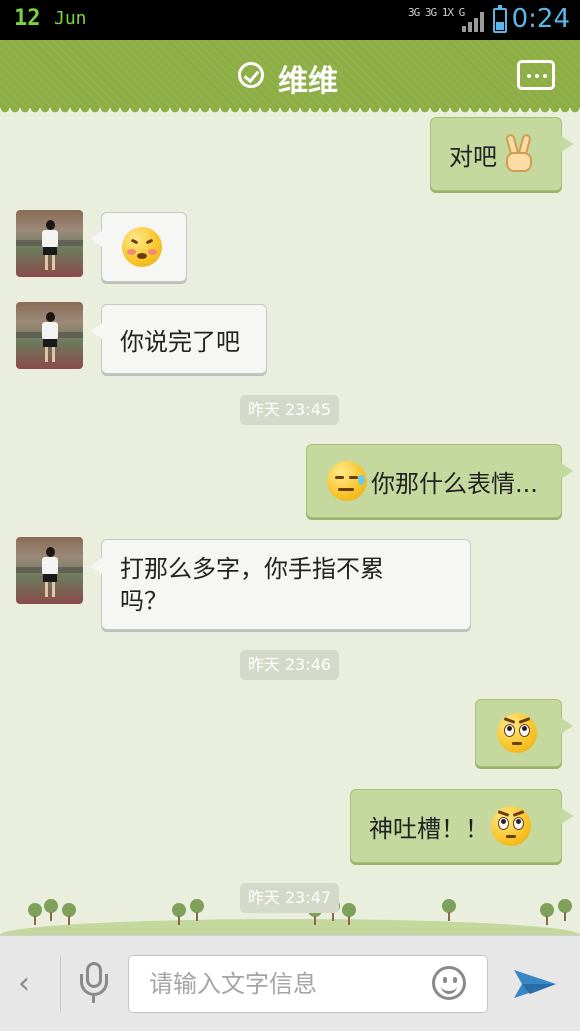  I want to click on input-bar: ‹ 请输入文字信息, so click(290, 983).